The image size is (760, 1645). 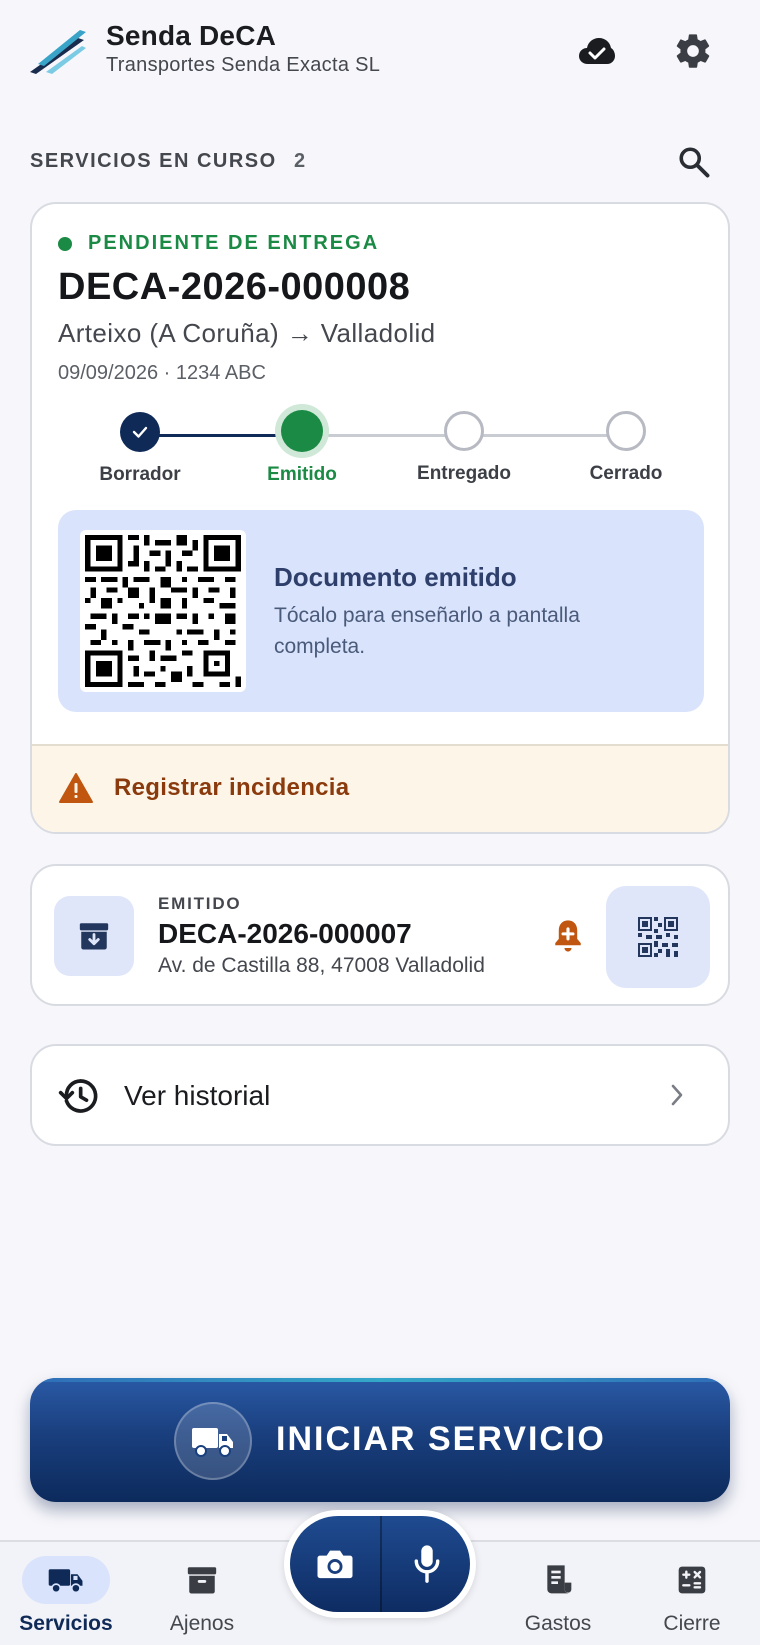 What do you see at coordinates (162, 373) in the screenshot?
I see `service-date-plate: 09/09/2026 · 1234 ABC` at bounding box center [162, 373].